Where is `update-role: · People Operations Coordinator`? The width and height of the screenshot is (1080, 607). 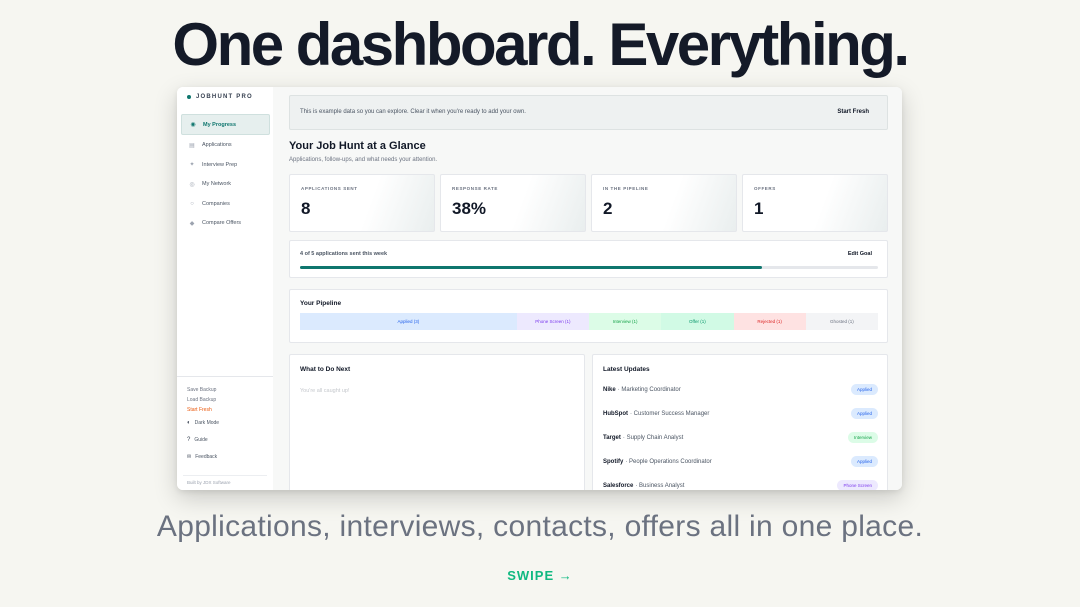
update-role: · People Operations Coordinator is located at coordinates (668, 462).